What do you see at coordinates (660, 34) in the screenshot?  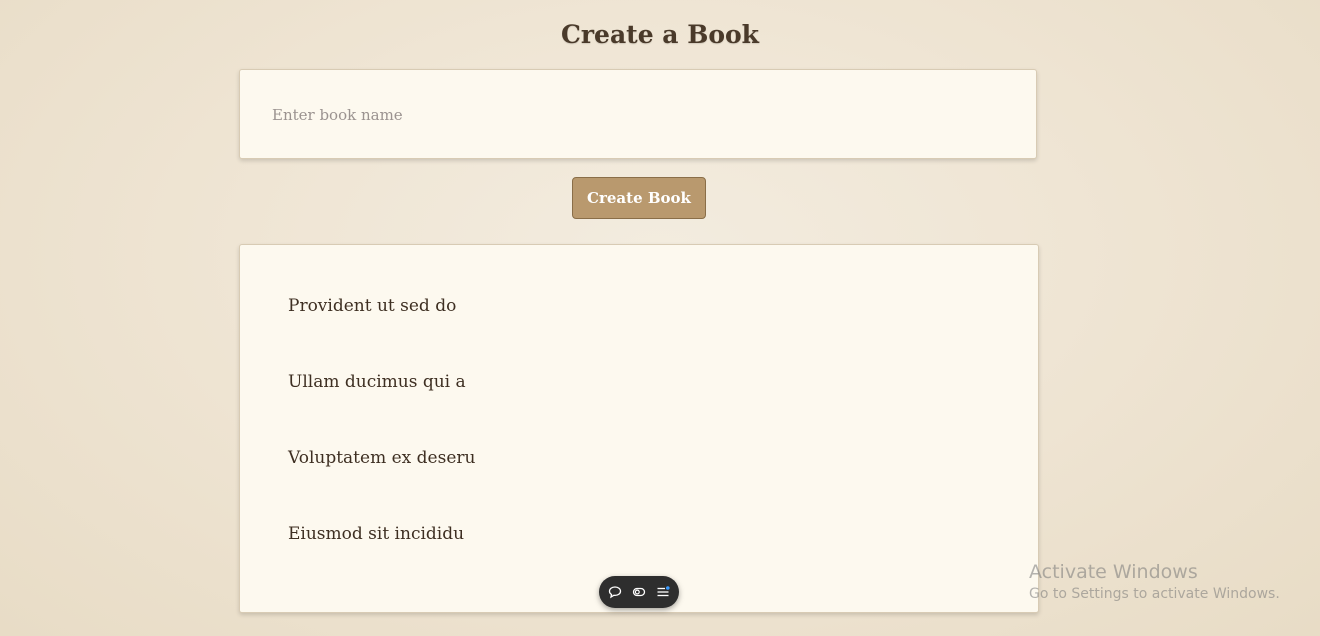 I see `page-title: Create a Book` at bounding box center [660, 34].